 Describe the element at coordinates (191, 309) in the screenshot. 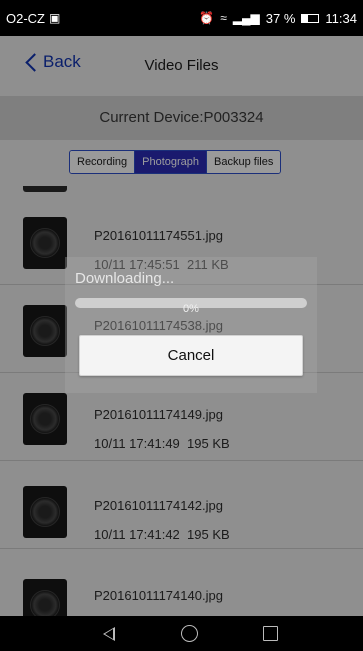

I see `progress-percent-label: 0%` at that location.